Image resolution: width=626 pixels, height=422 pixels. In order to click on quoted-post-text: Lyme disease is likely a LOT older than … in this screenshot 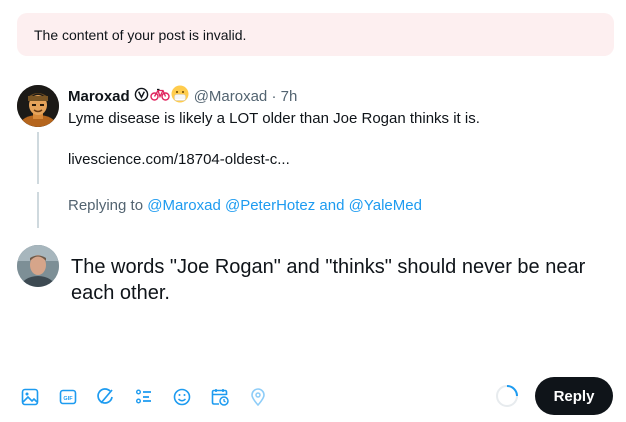, I will do `click(274, 118)`.